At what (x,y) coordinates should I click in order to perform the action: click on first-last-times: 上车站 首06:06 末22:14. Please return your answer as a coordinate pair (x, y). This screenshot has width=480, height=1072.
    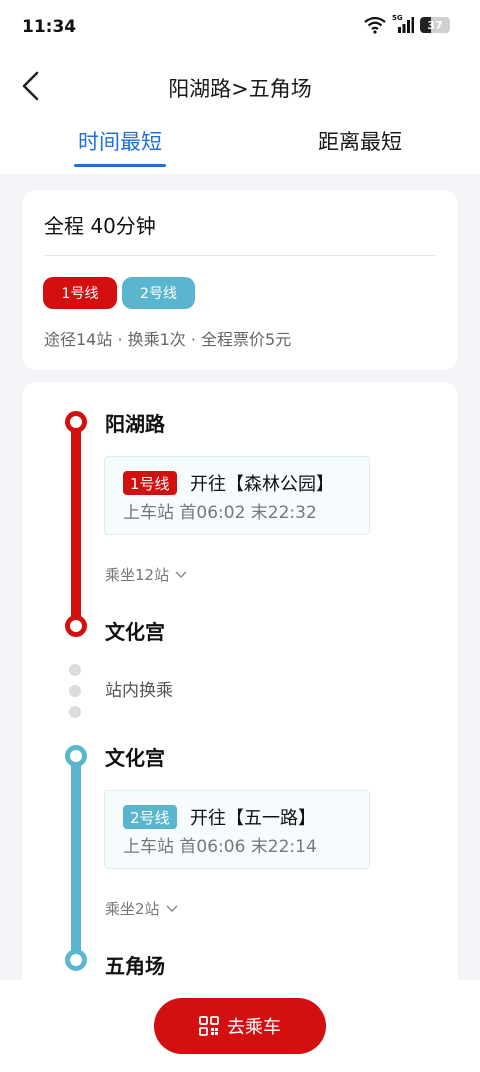
    Looking at the image, I should click on (220, 847).